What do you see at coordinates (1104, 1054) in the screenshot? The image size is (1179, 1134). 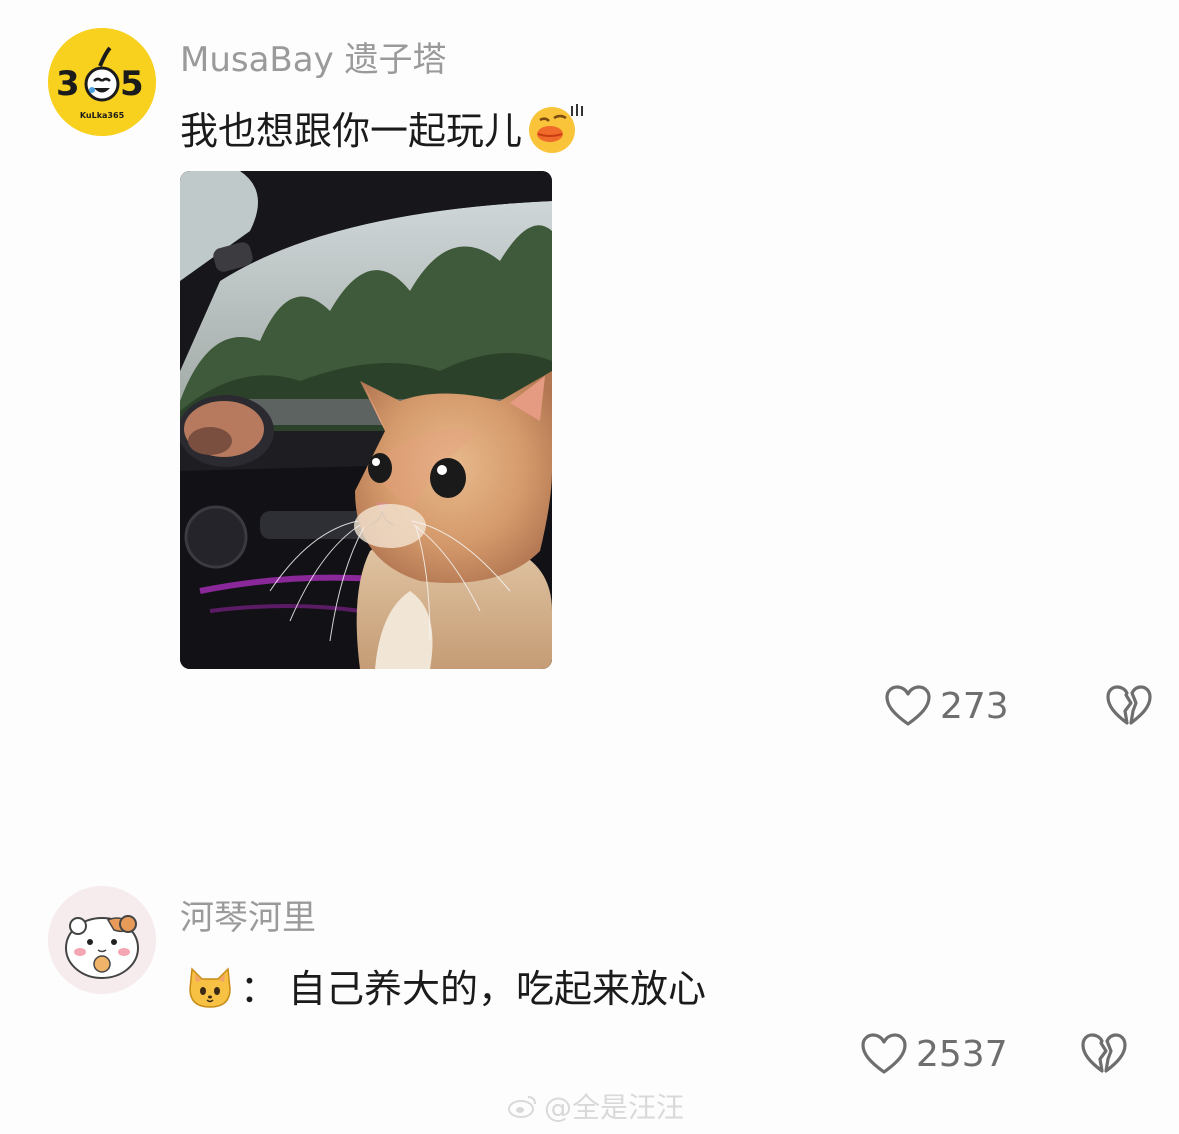 I see `broken-heart-icon` at bounding box center [1104, 1054].